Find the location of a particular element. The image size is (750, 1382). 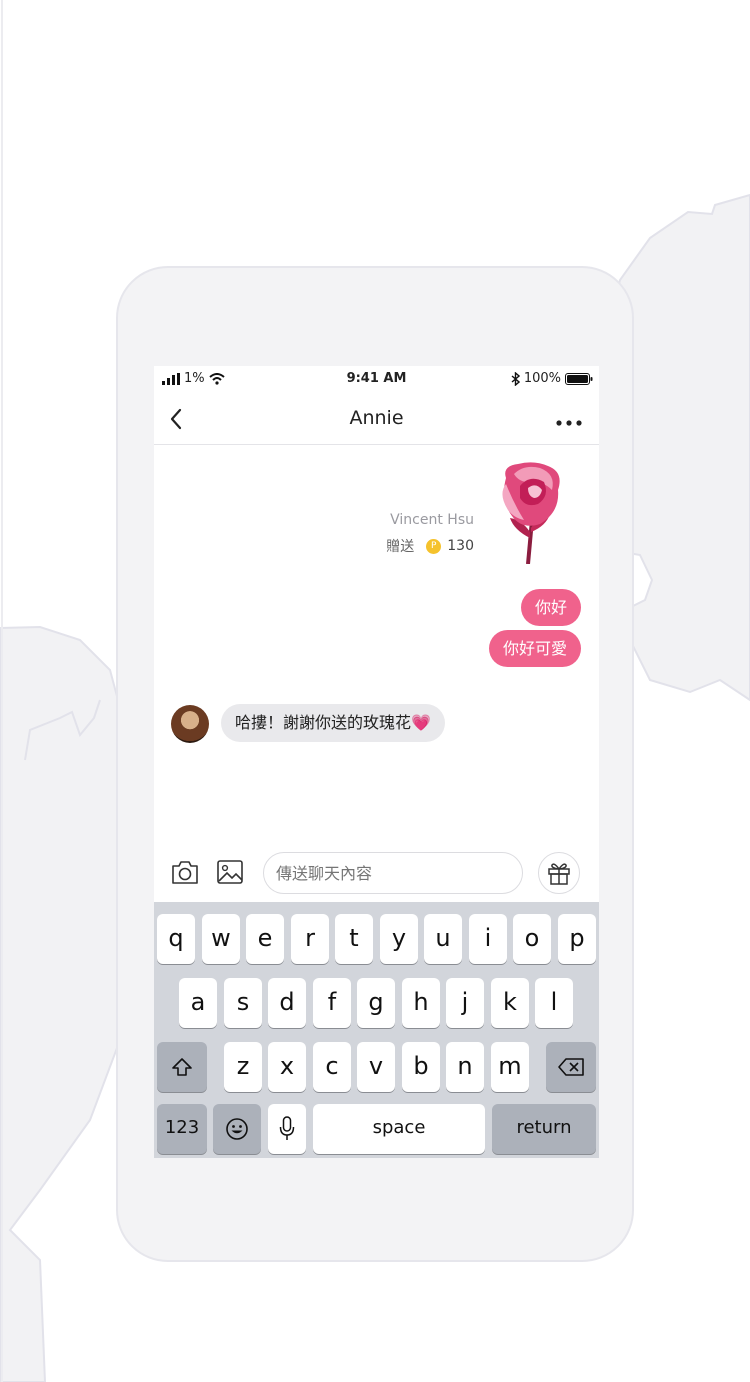

image-icon is located at coordinates (230, 872).